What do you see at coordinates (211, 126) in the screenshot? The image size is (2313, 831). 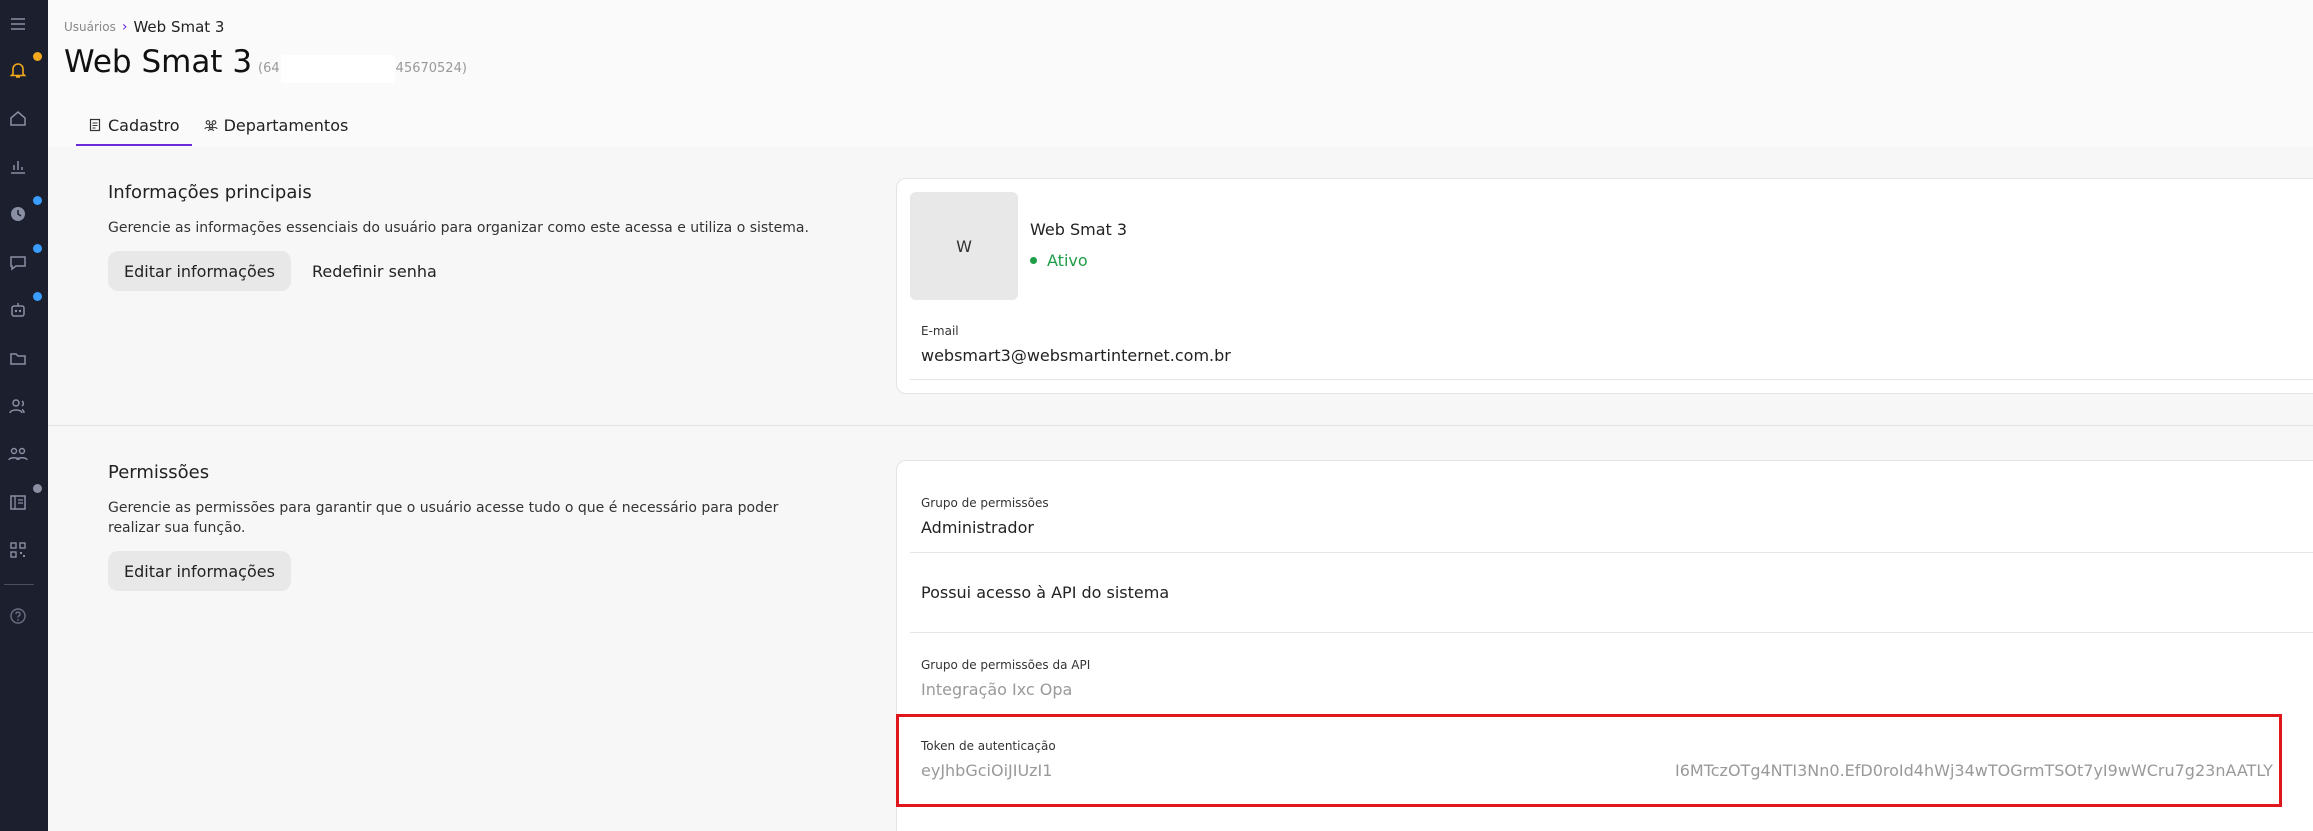 I see `users-group-icon` at bounding box center [211, 126].